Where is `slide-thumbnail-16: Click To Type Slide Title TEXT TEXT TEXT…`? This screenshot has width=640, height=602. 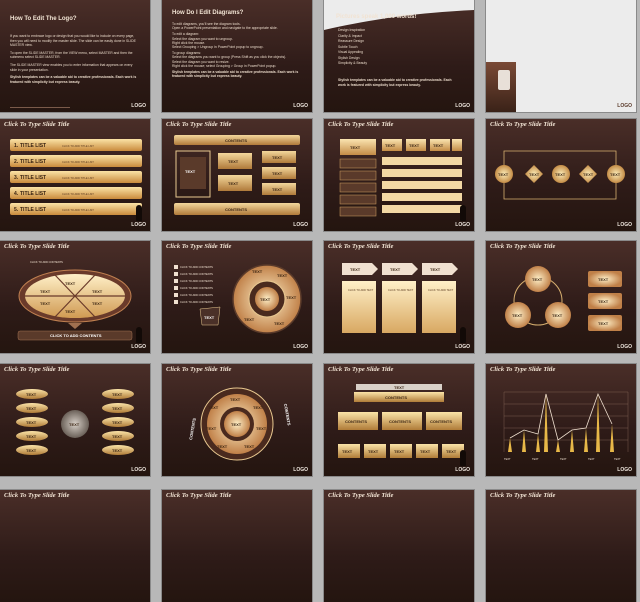
slide-thumbnail-16: Click To Type Slide Title TEXT TEXT TEXT… is located at coordinates (561, 420).